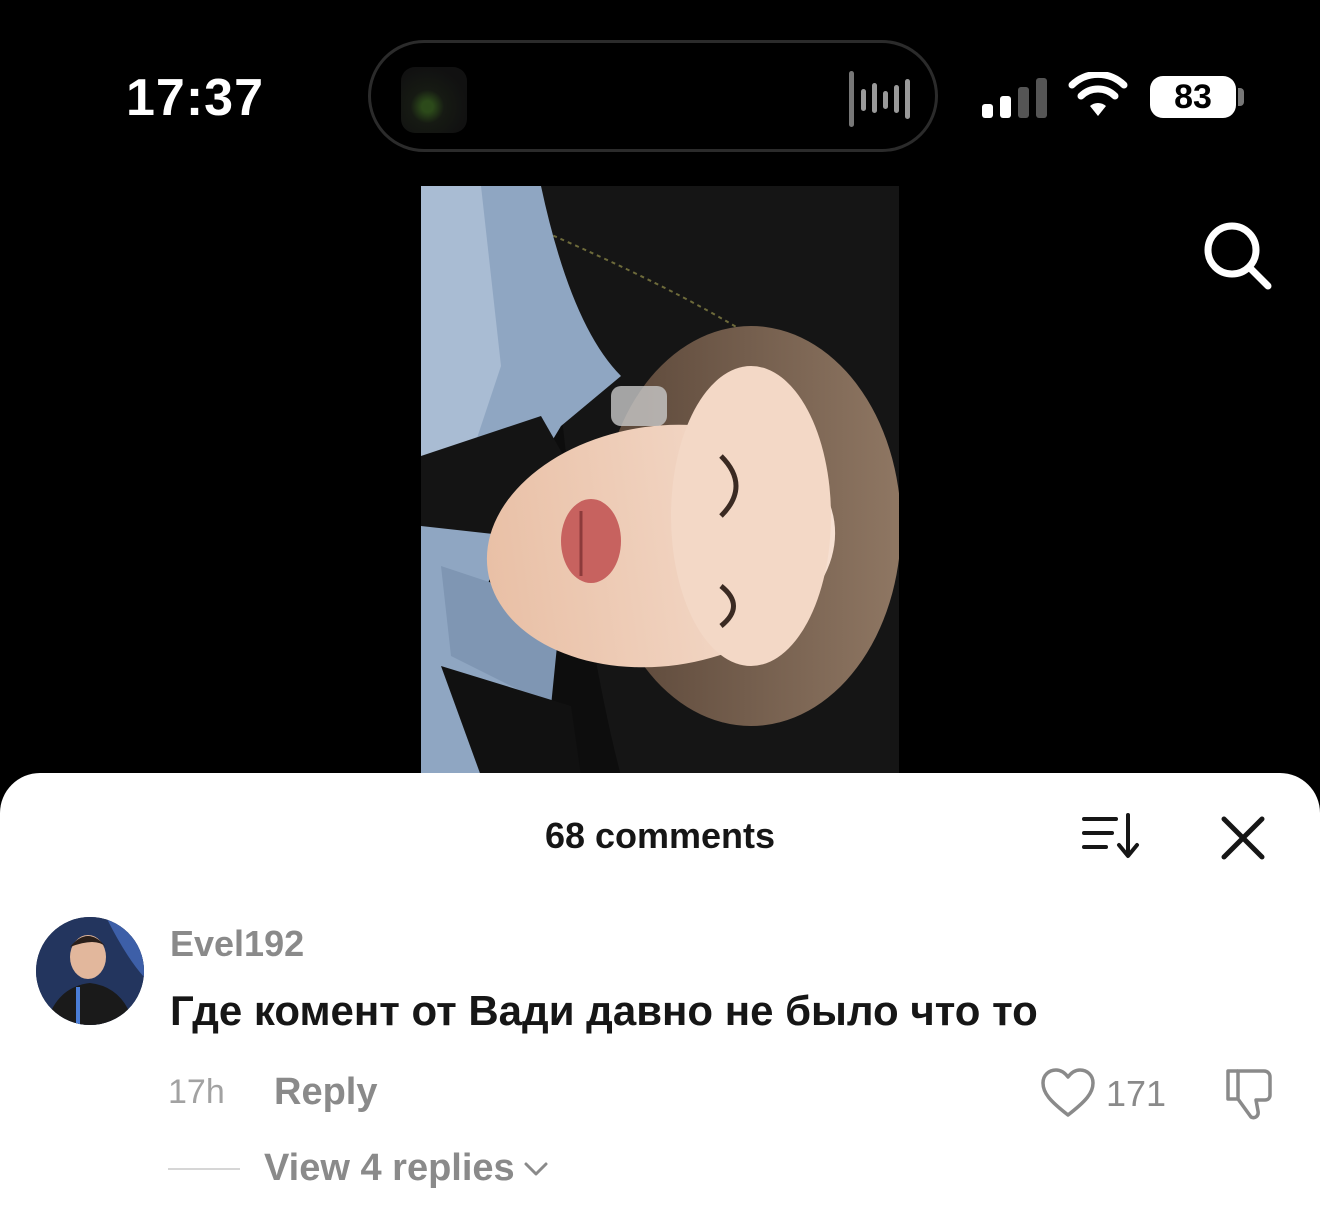  I want to click on thumbs-down-icon, so click(1249, 1094).